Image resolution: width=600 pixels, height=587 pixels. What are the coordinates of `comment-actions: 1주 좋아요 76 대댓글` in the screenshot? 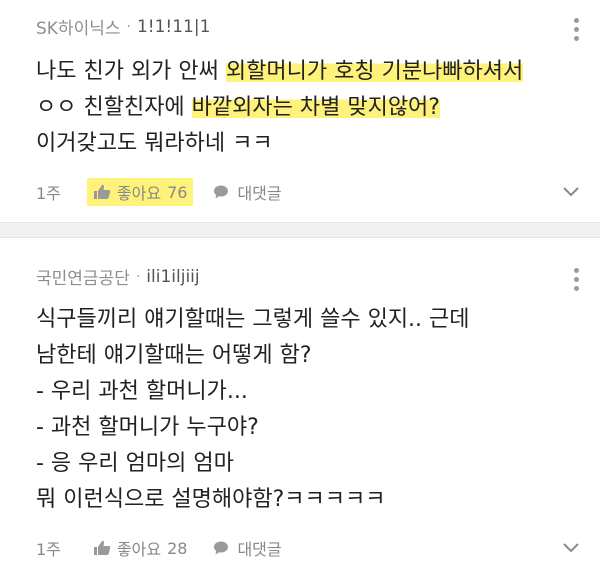 It's located at (159, 192).